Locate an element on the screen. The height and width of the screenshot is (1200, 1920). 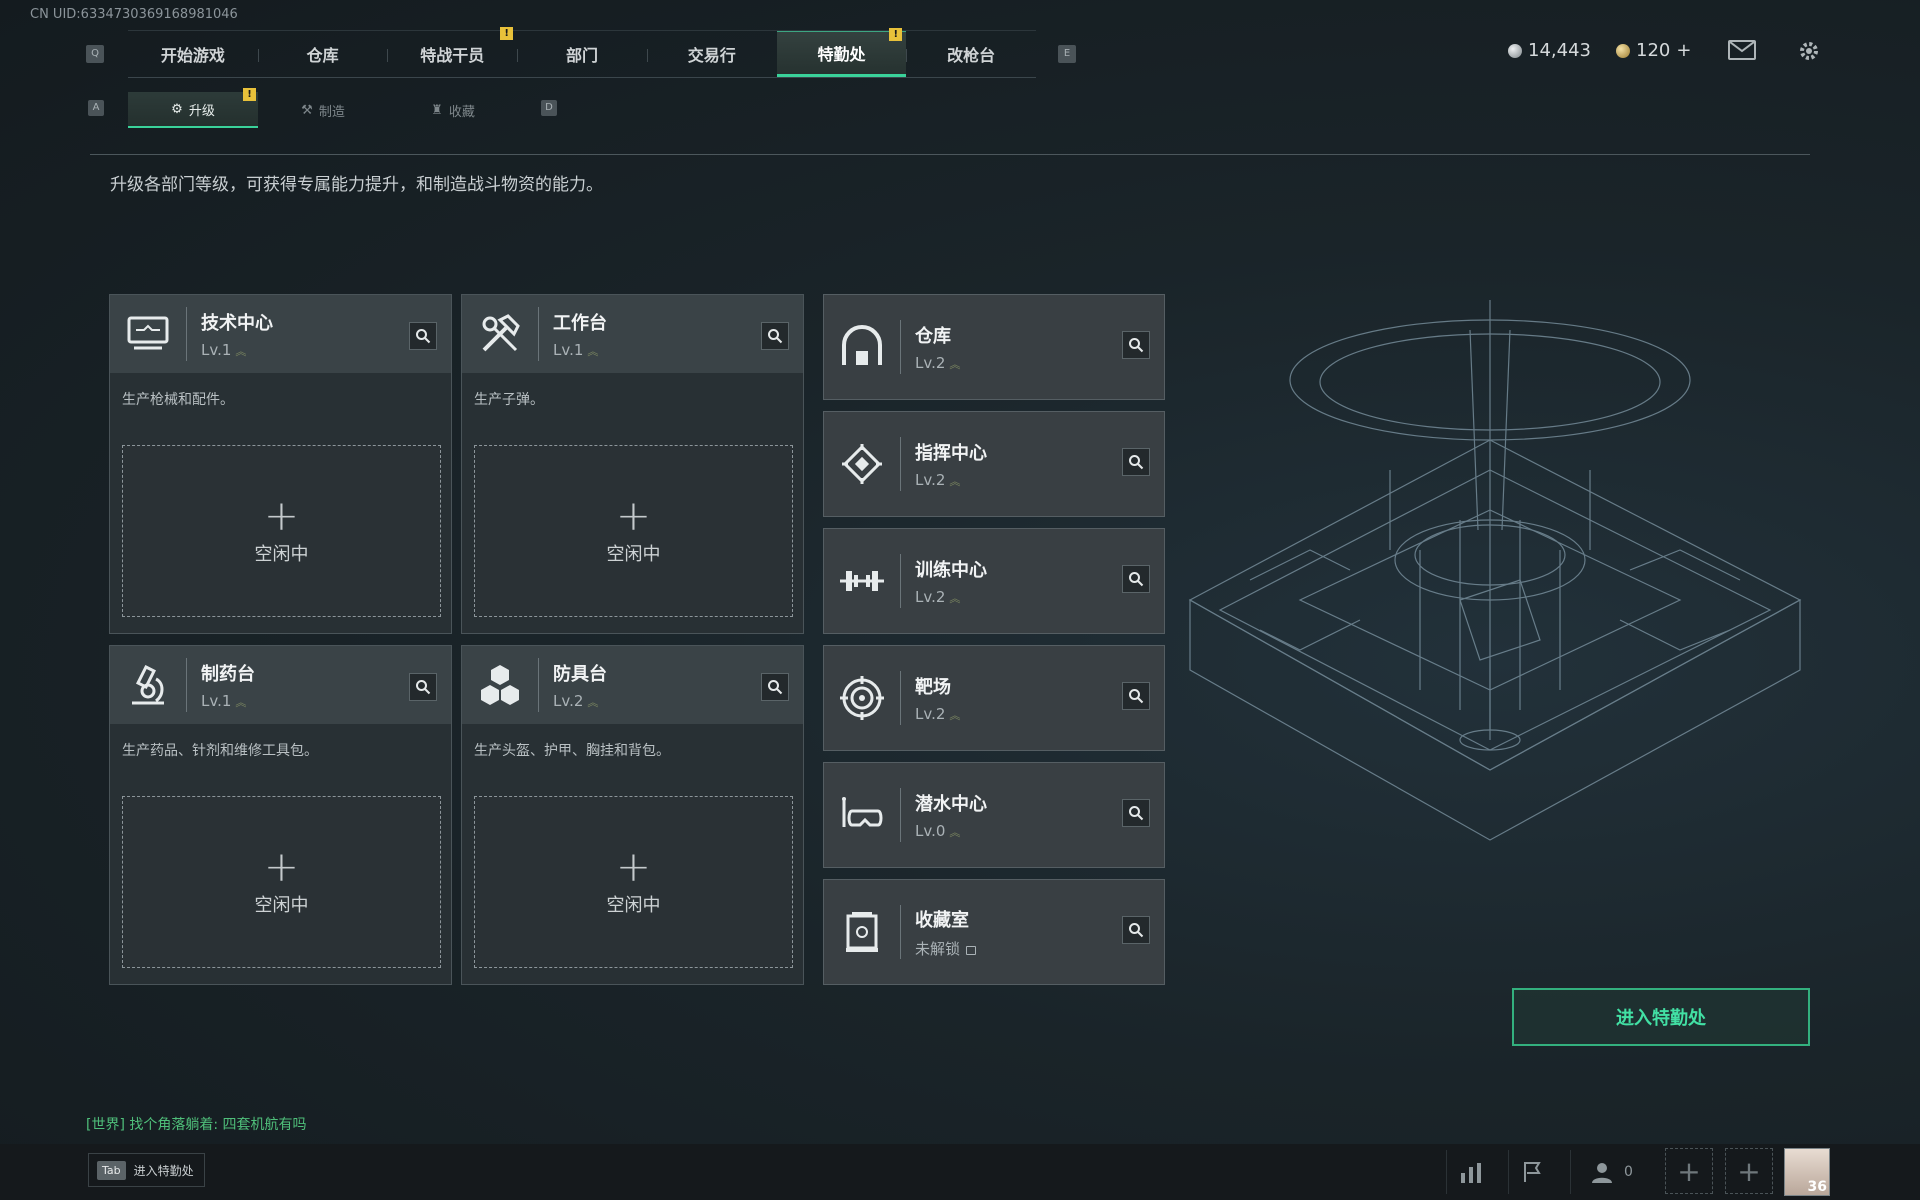
next-tab-key: E is located at coordinates (1067, 54).